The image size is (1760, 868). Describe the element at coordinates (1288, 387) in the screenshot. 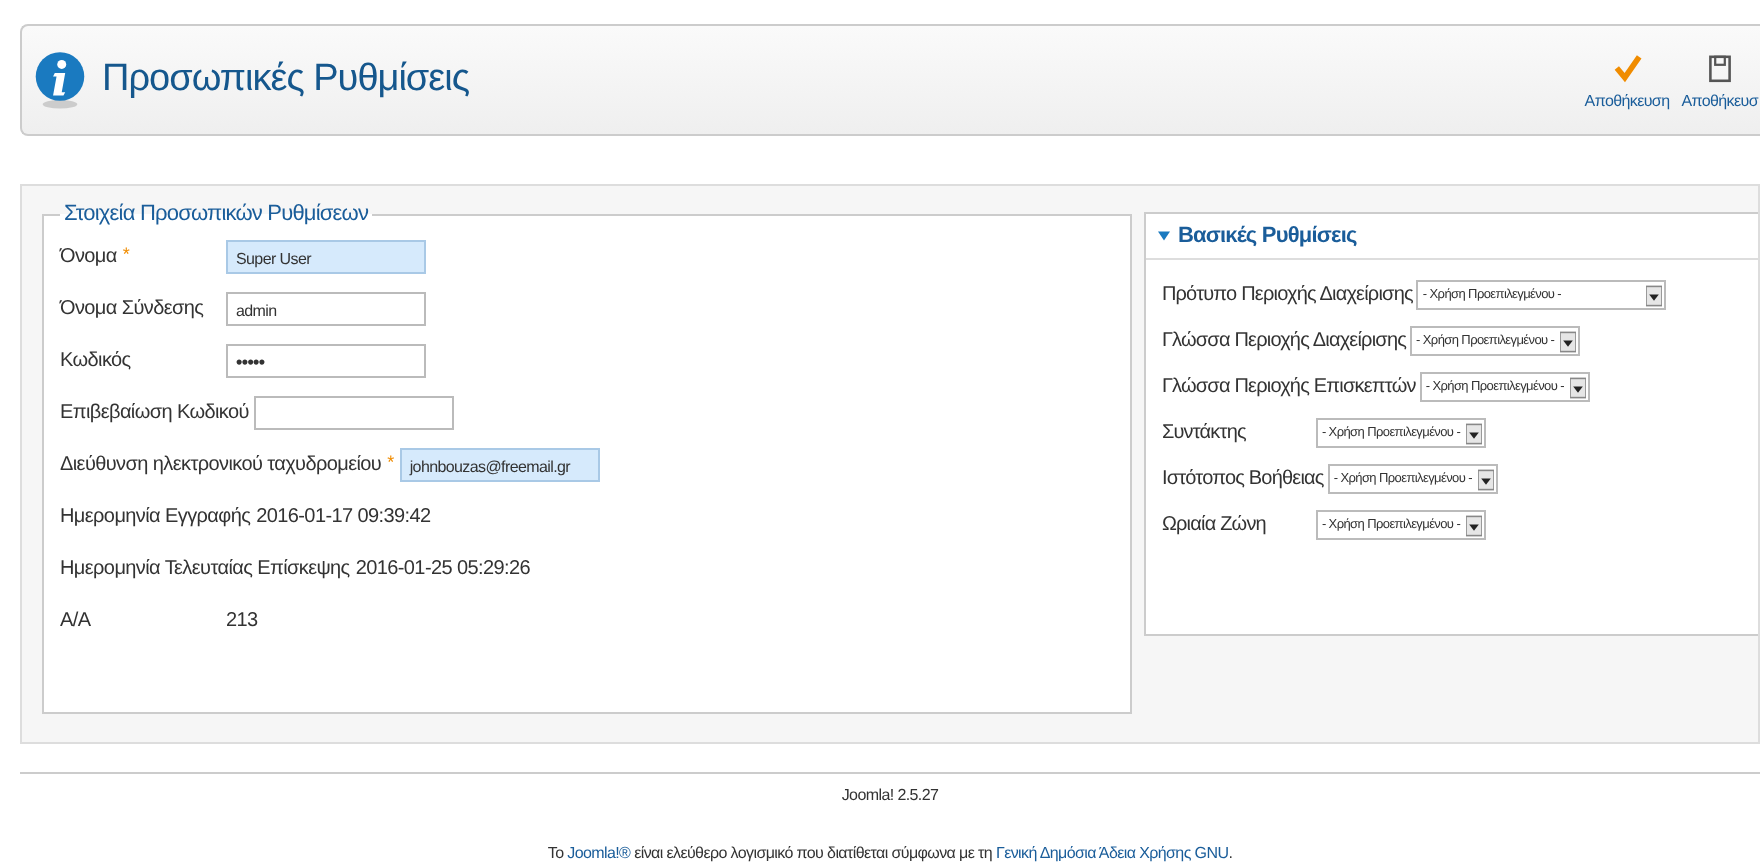

I see `setting-label: Γλώσσα Περιοχής Επισκεπτών` at that location.